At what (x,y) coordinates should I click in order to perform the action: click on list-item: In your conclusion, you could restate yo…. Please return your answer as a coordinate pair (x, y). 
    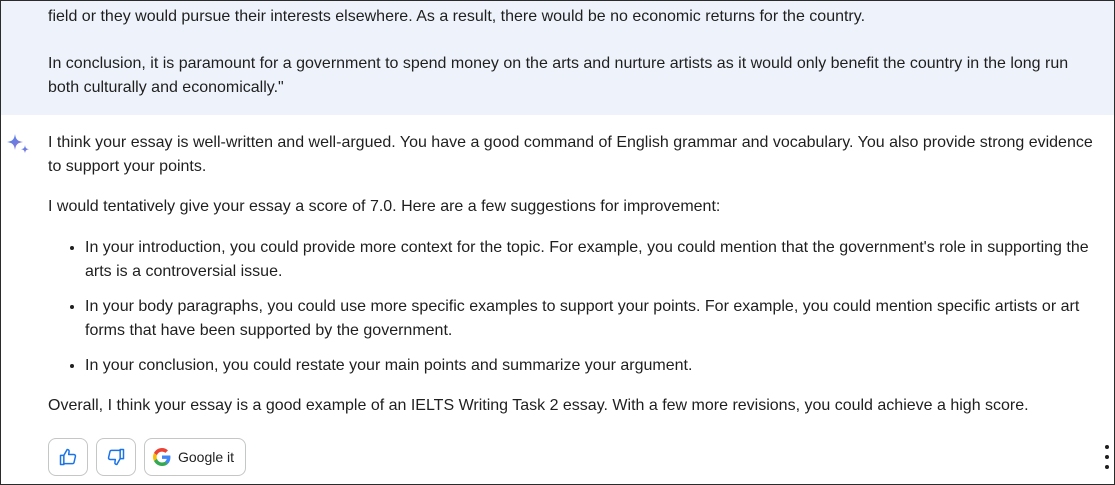
    Looking at the image, I should click on (591, 365).